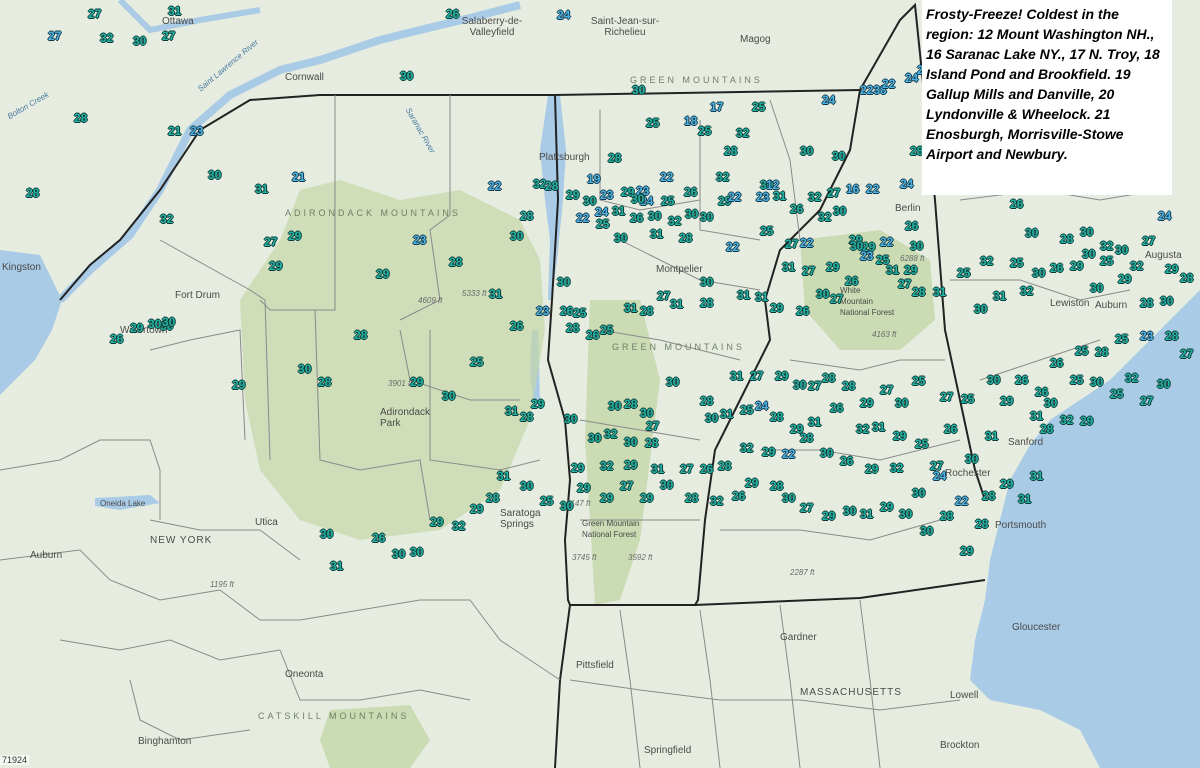 The width and height of the screenshot is (1200, 768). I want to click on place-magog: Magog, so click(755, 39).